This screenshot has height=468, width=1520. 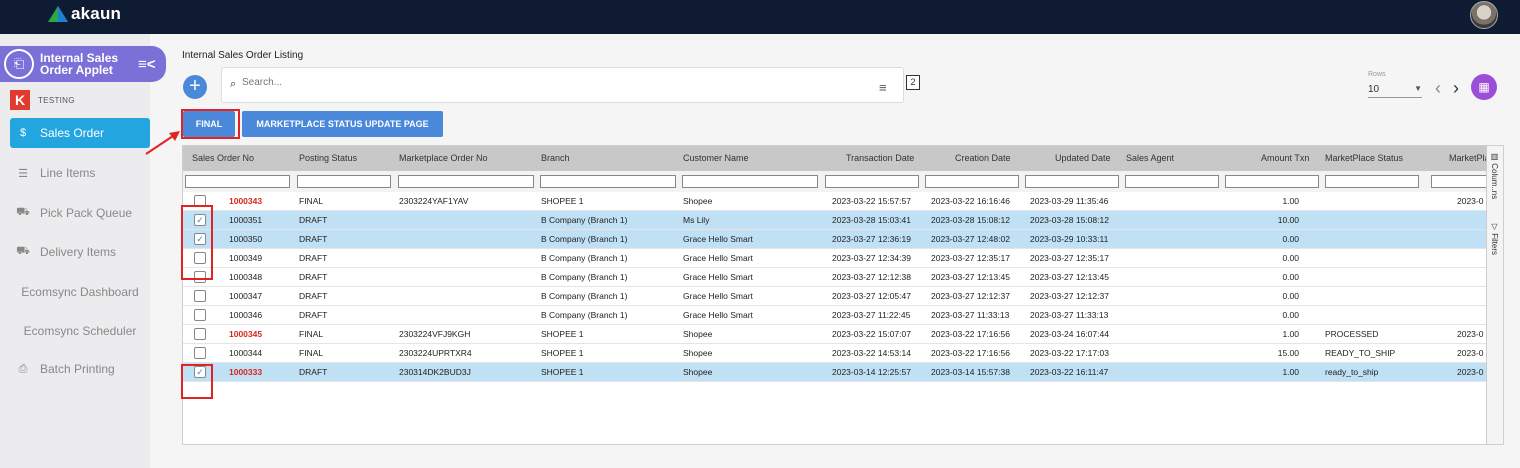 What do you see at coordinates (1364, 158) in the screenshot?
I see `column-header: MarketPlace Status` at bounding box center [1364, 158].